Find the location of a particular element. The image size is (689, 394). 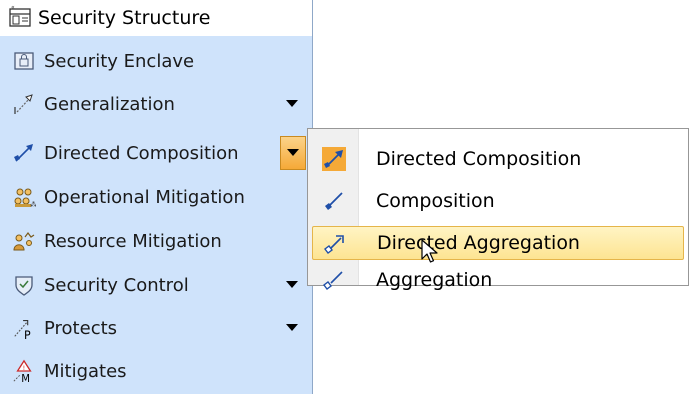

composition-icon is located at coordinates (334, 201).